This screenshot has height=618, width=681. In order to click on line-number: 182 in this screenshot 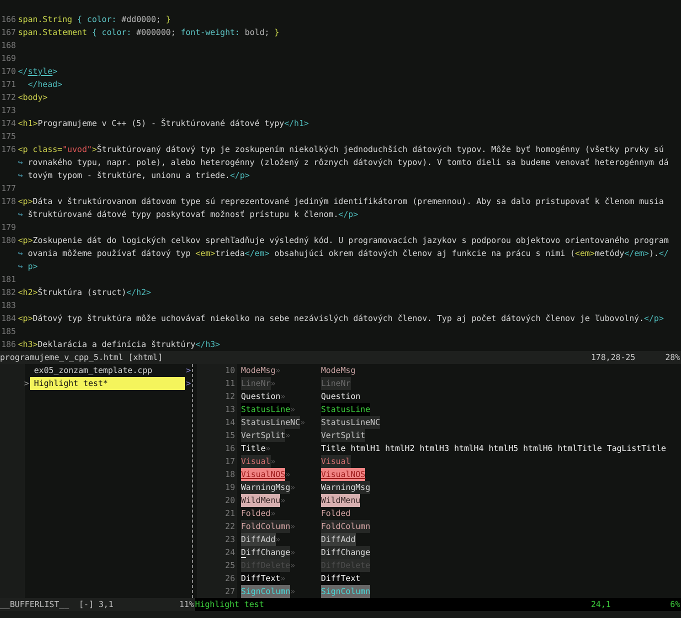, I will do `click(8, 292)`.